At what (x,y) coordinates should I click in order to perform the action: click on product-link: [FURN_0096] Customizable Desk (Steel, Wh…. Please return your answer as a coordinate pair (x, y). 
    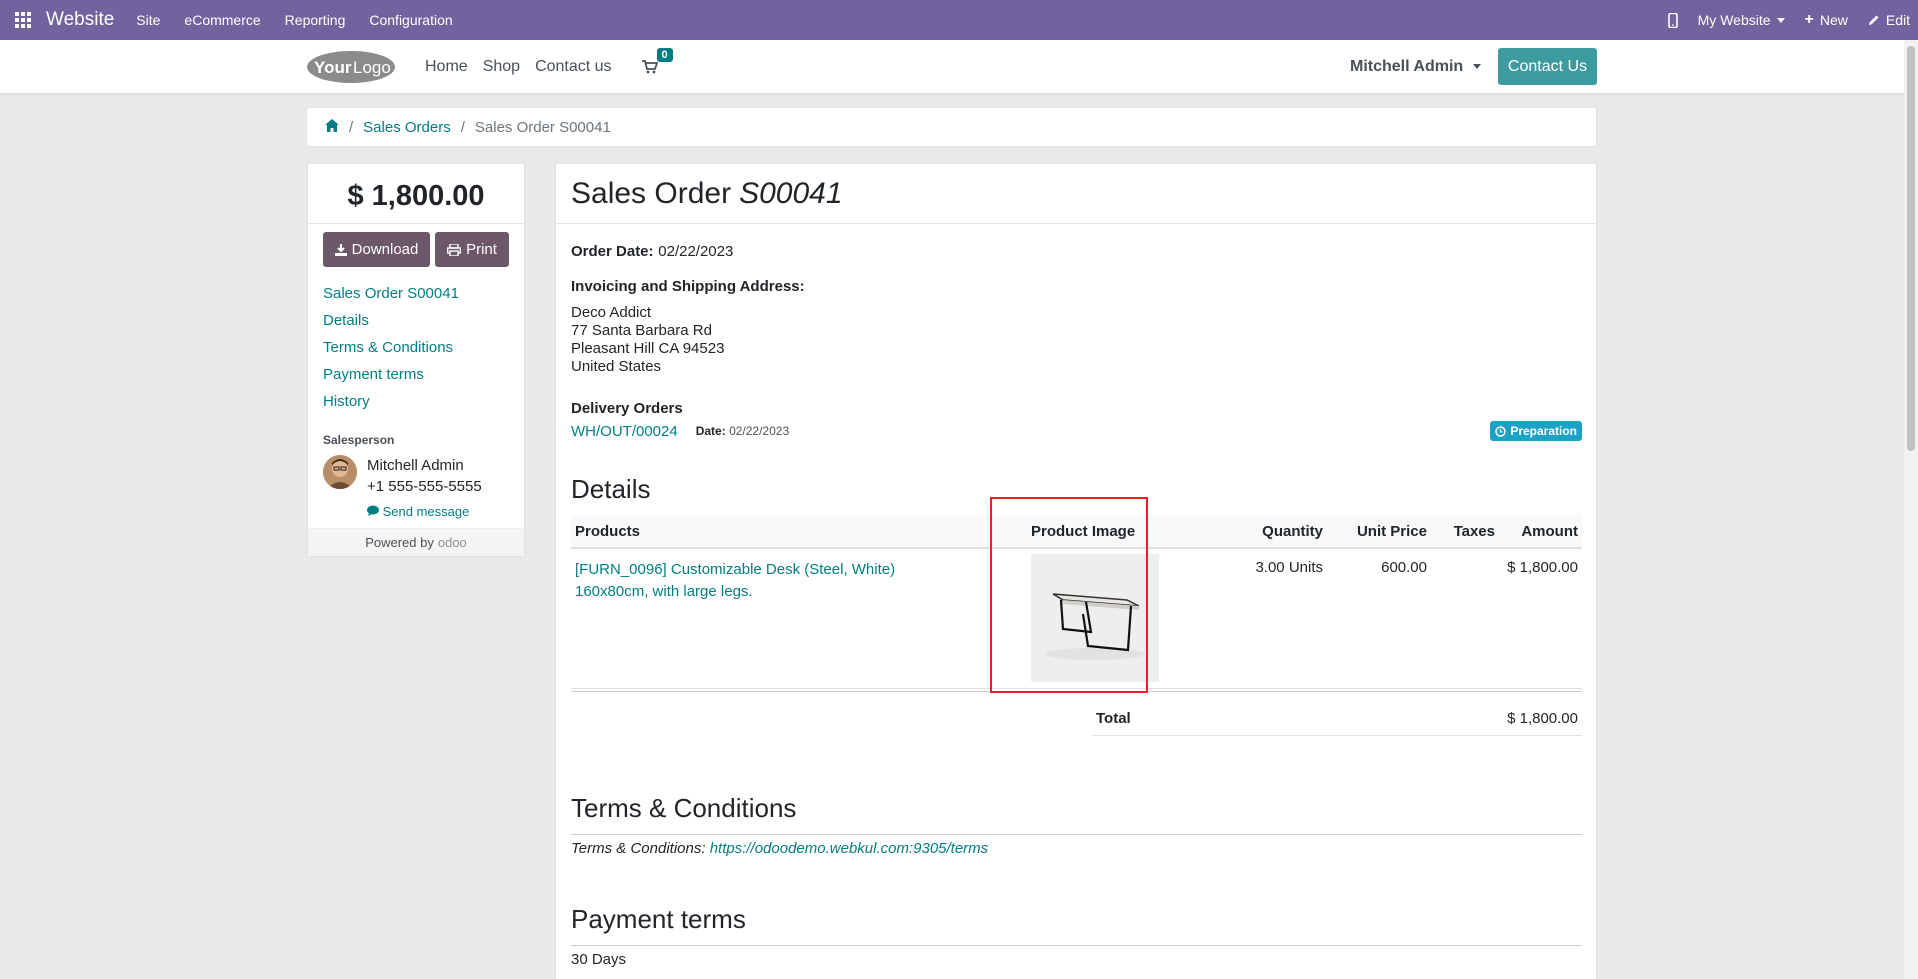
    Looking at the image, I should click on (791, 581).